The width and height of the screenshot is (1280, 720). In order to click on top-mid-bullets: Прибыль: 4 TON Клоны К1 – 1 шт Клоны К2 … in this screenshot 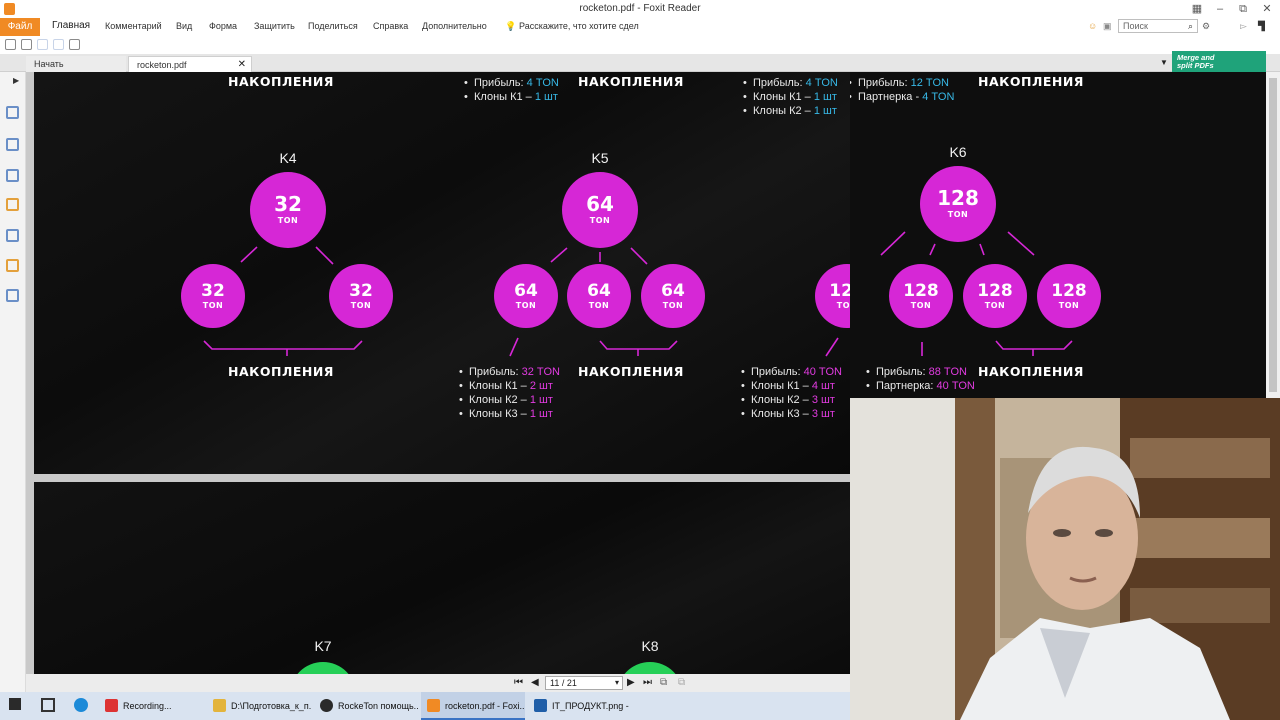, I will do `click(790, 97)`.